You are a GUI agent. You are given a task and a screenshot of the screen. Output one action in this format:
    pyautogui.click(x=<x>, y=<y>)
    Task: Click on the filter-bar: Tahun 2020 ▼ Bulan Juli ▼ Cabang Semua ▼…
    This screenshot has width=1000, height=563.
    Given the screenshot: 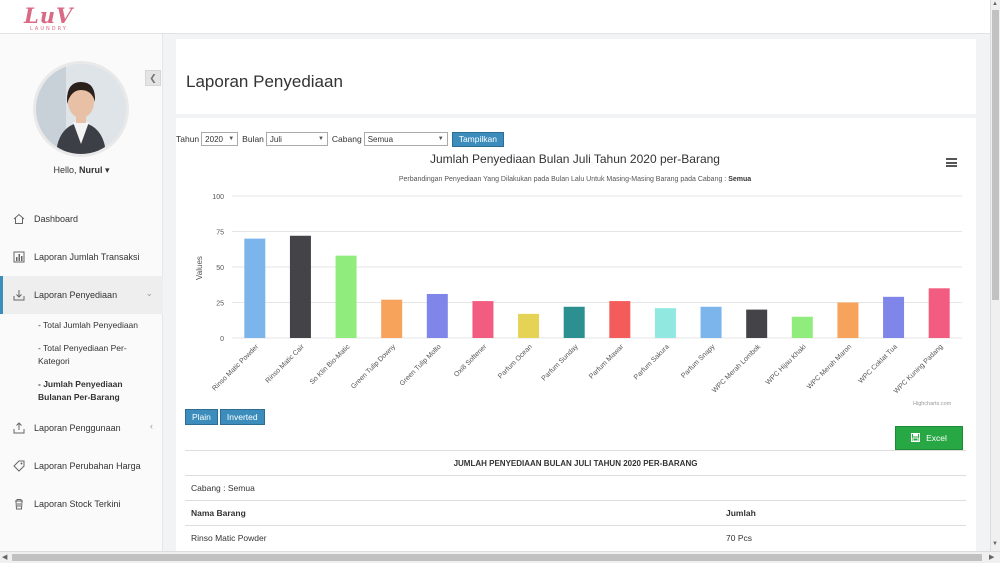 What is the action you would take?
    pyautogui.click(x=340, y=139)
    